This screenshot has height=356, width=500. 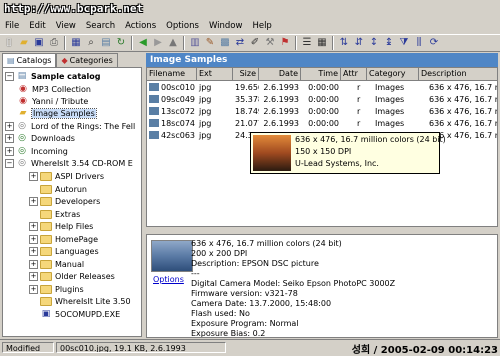 I want to click on column-header-date: Date, so click(x=280, y=74).